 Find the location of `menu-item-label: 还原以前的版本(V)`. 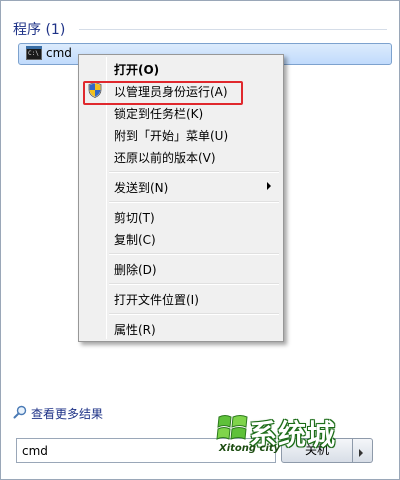

menu-item-label: 还原以前的版本(V) is located at coordinates (165, 158).